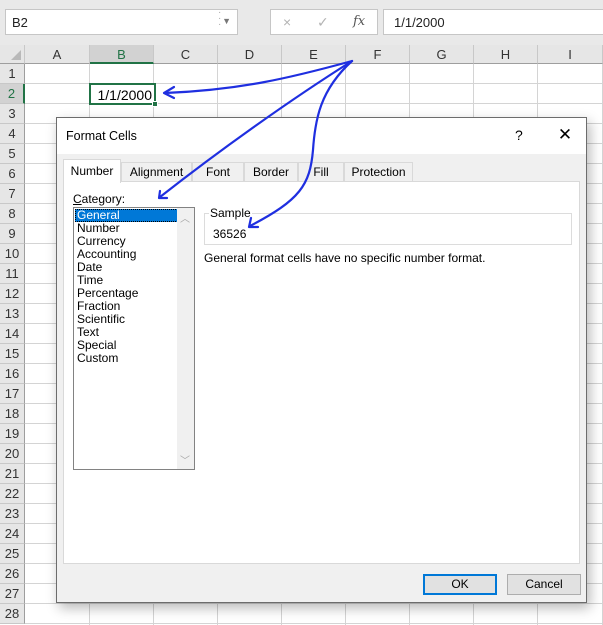 Image resolution: width=603 pixels, height=625 pixels. What do you see at coordinates (12, 354) in the screenshot?
I see `row-header-15: 15` at bounding box center [12, 354].